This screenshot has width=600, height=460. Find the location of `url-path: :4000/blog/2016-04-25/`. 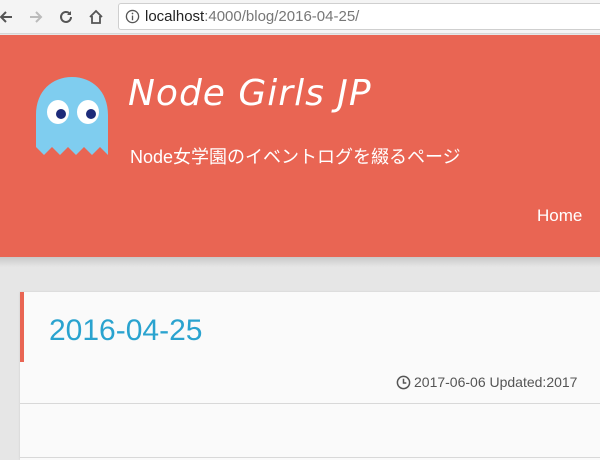

url-path: :4000/blog/2016-04-25/ is located at coordinates (282, 16).